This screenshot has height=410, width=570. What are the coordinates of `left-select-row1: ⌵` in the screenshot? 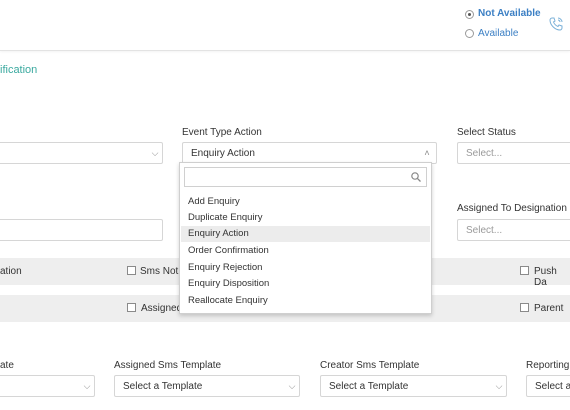 It's located at (81, 153).